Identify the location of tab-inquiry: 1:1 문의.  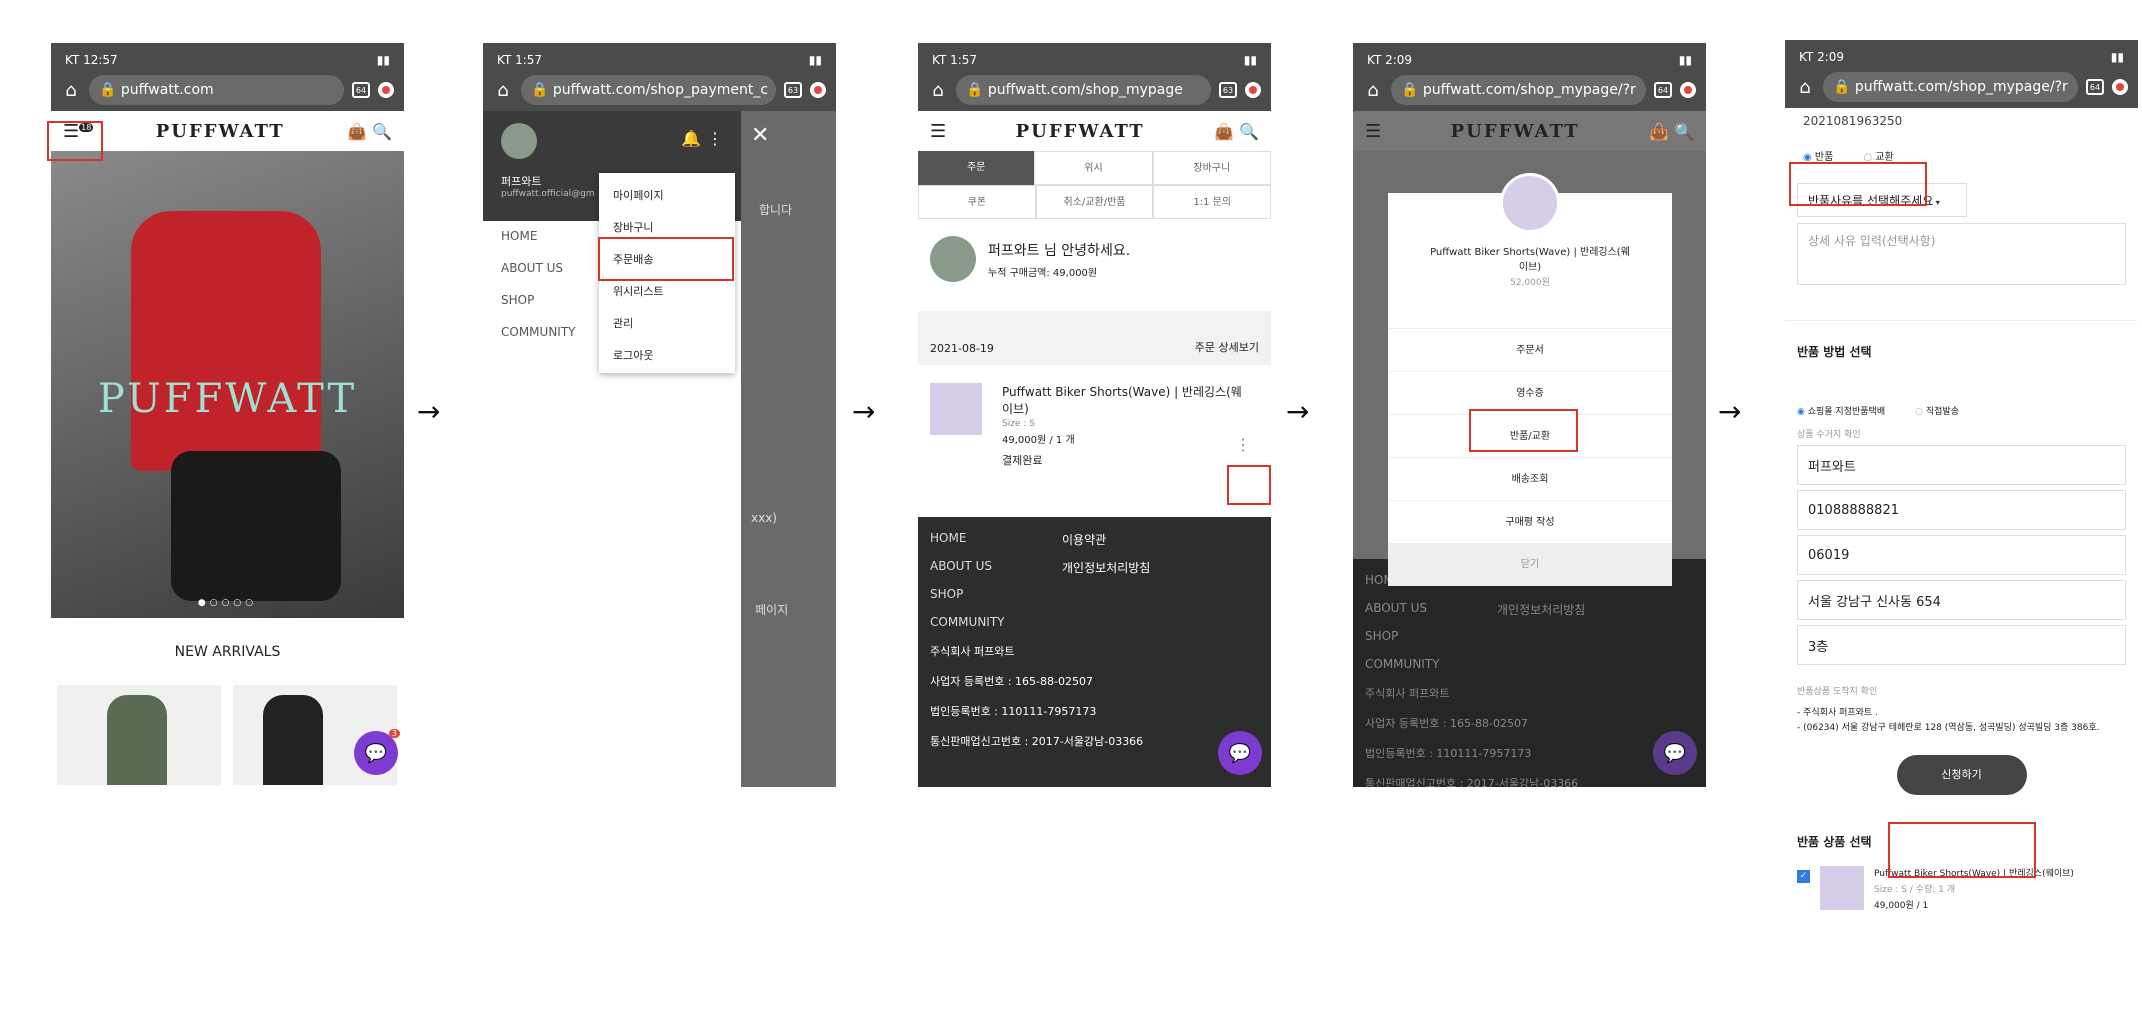
(1212, 202).